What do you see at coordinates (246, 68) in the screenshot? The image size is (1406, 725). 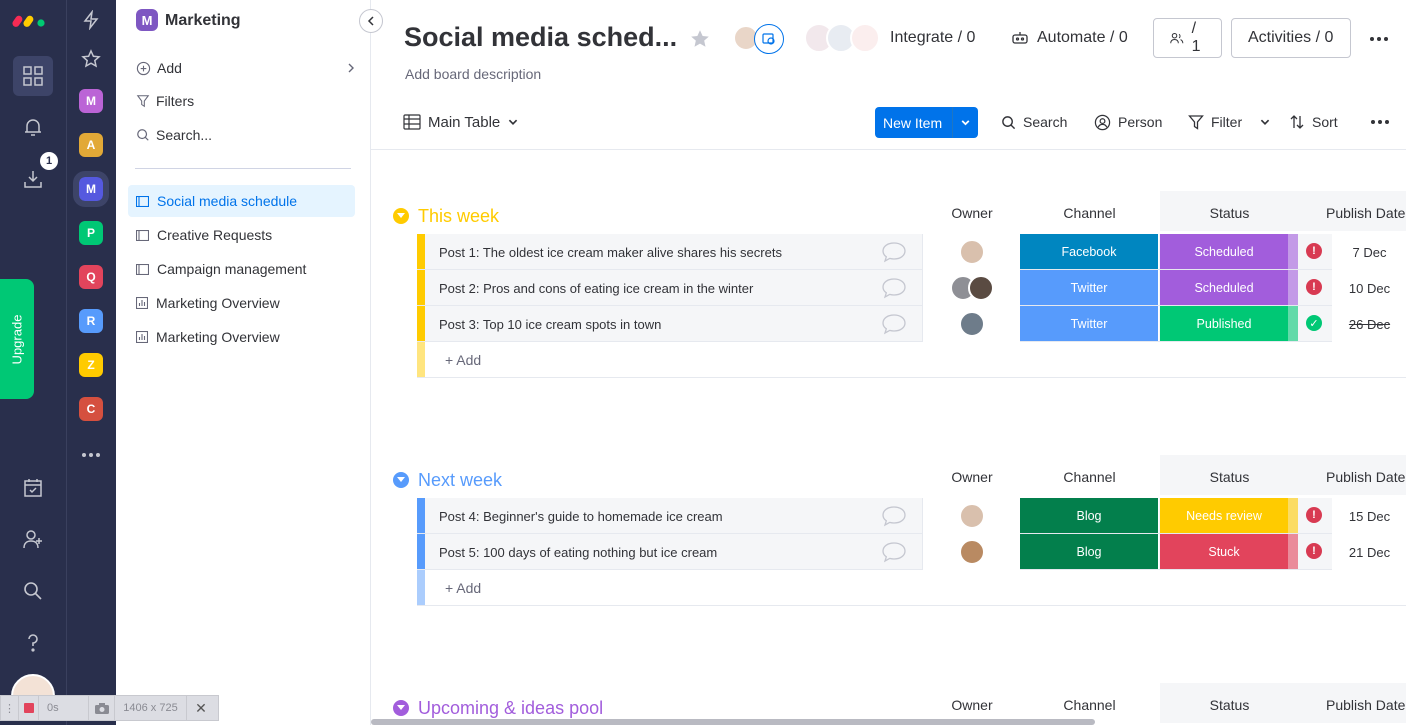 I see `add-action: Add` at bounding box center [246, 68].